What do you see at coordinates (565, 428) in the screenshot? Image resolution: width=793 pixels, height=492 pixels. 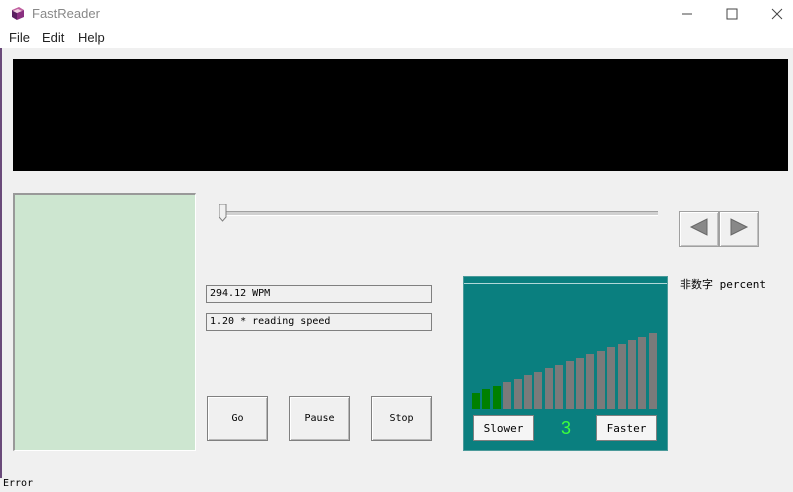 I see `speed-level-value: 3` at bounding box center [565, 428].